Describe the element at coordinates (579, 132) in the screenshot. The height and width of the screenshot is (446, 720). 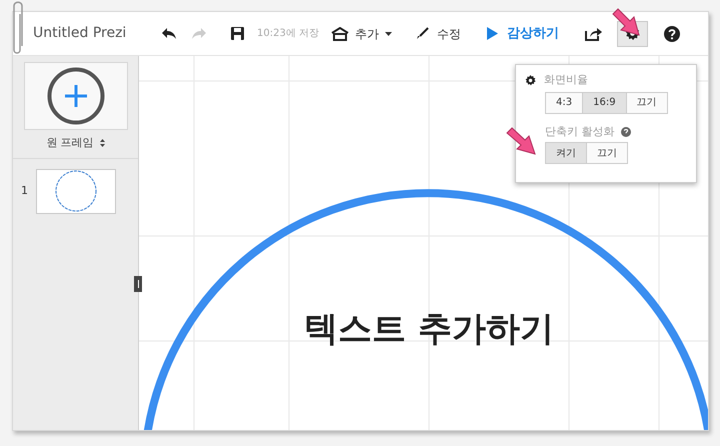
I see `shortcuts-label: 단축키 활성화` at that location.